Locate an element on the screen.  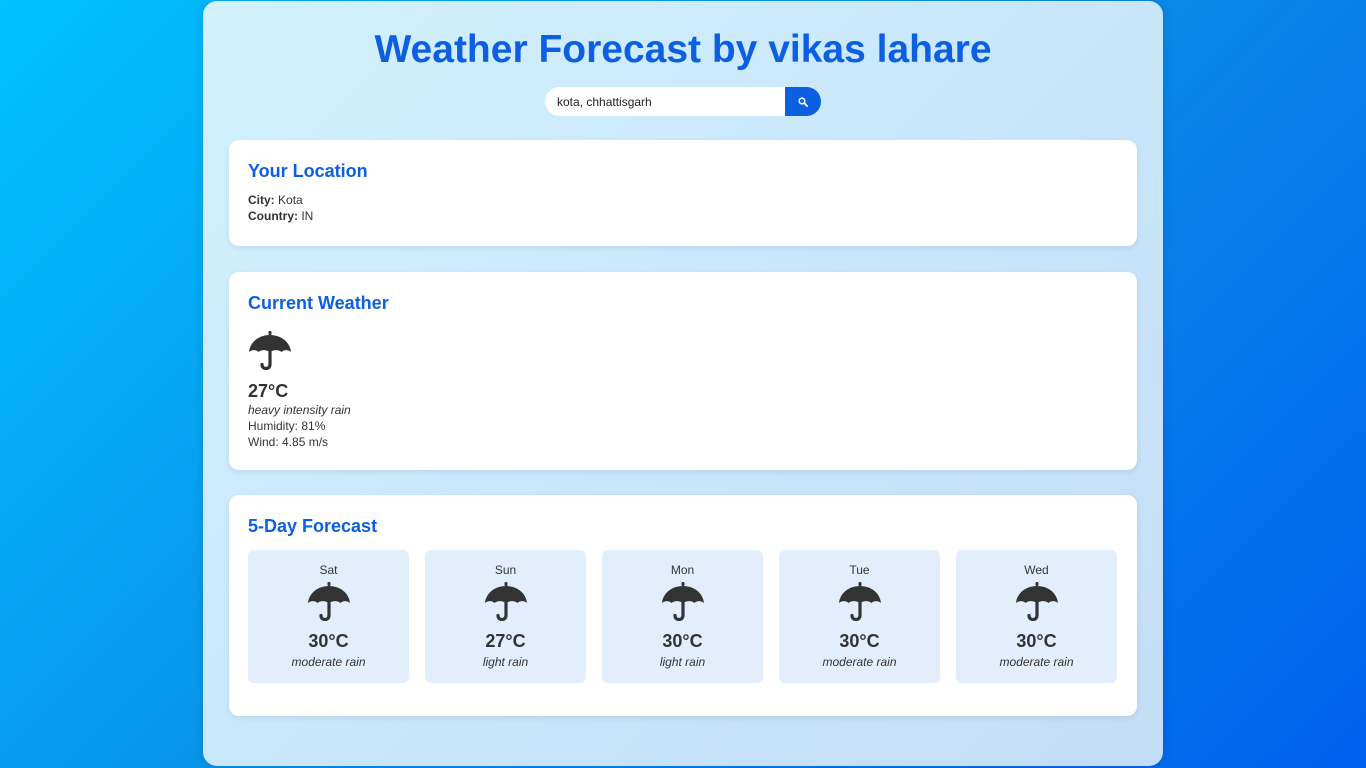
country-label: Country: is located at coordinates (273, 216).